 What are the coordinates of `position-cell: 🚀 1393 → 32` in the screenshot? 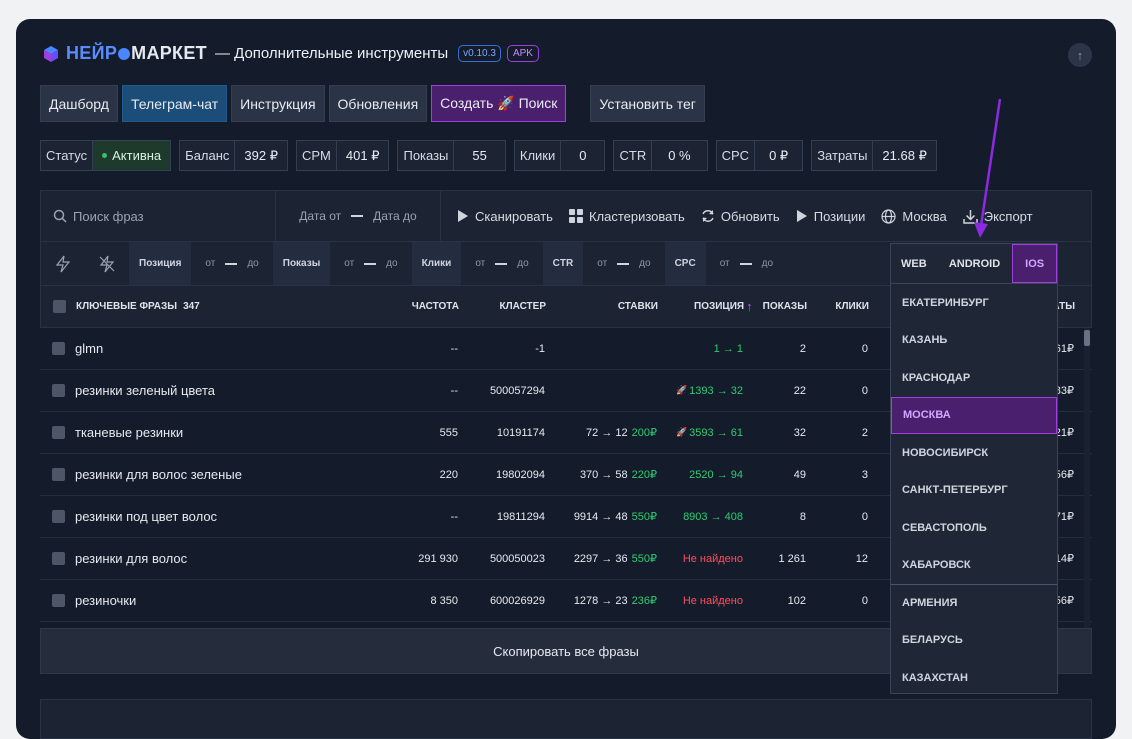 It's located at (709, 390).